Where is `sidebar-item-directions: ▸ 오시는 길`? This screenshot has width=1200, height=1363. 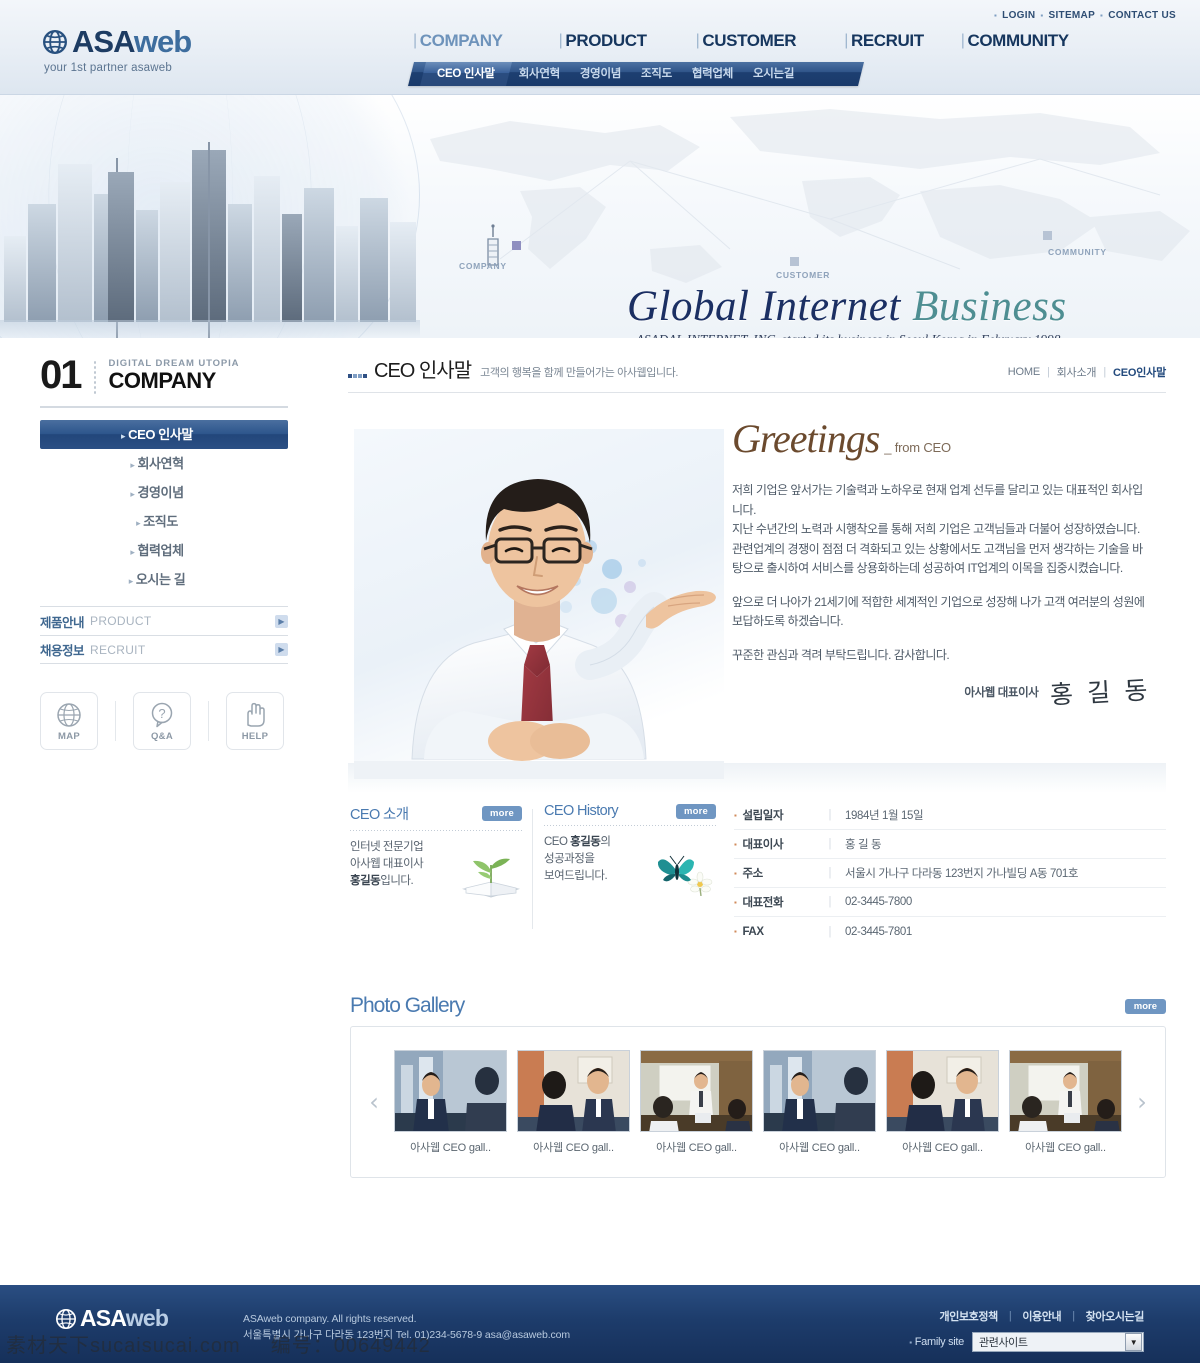
sidebar-item-directions: ▸ 오시는 길 is located at coordinates (164, 579).